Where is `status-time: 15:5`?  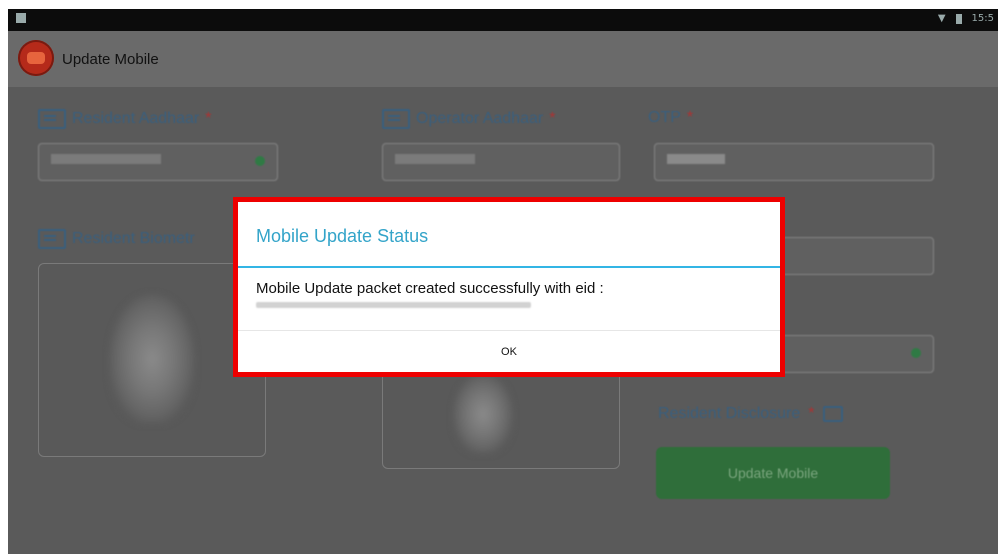
status-time: 15:5 is located at coordinates (982, 18).